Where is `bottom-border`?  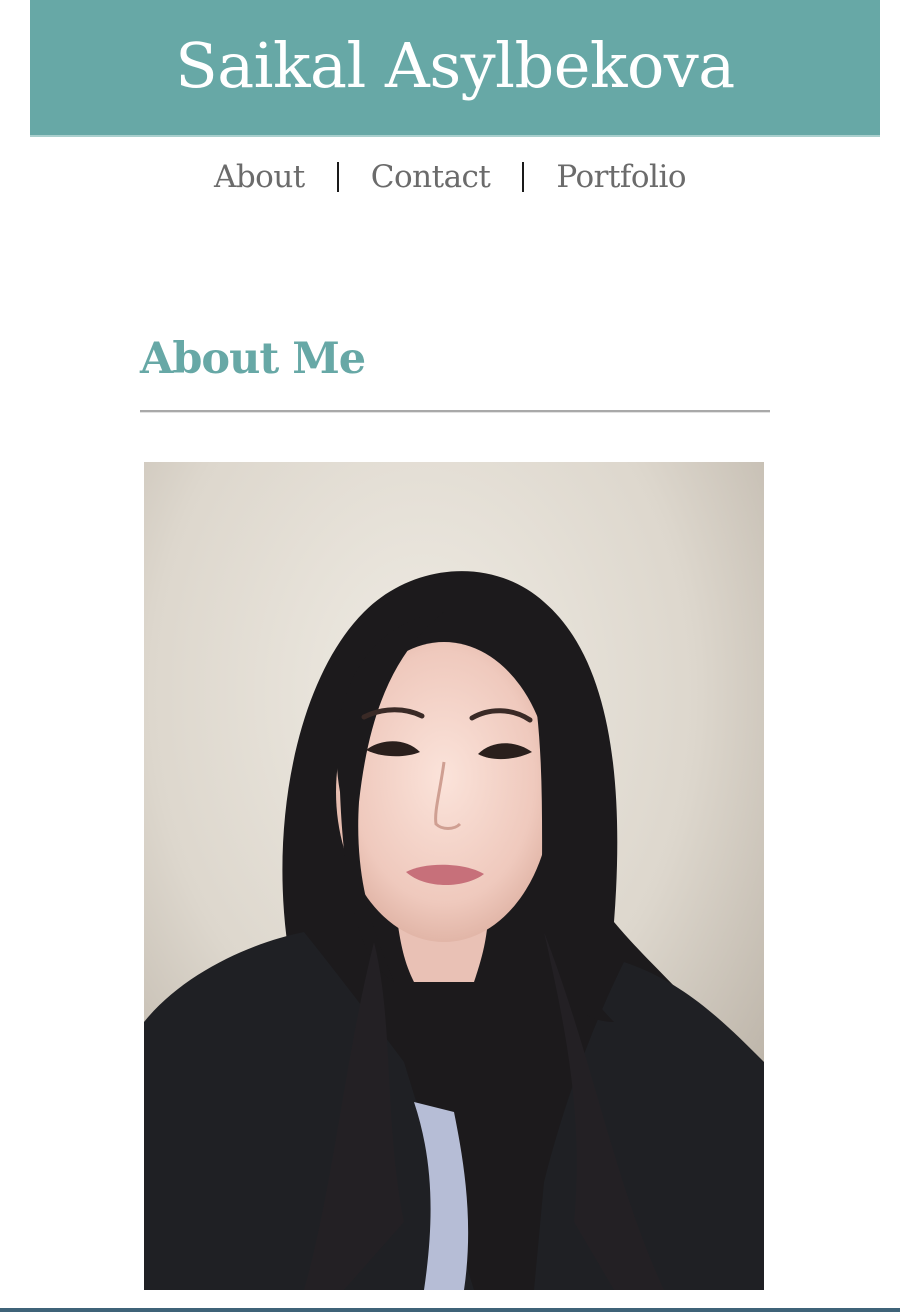 bottom-border is located at coordinates (450, 1310).